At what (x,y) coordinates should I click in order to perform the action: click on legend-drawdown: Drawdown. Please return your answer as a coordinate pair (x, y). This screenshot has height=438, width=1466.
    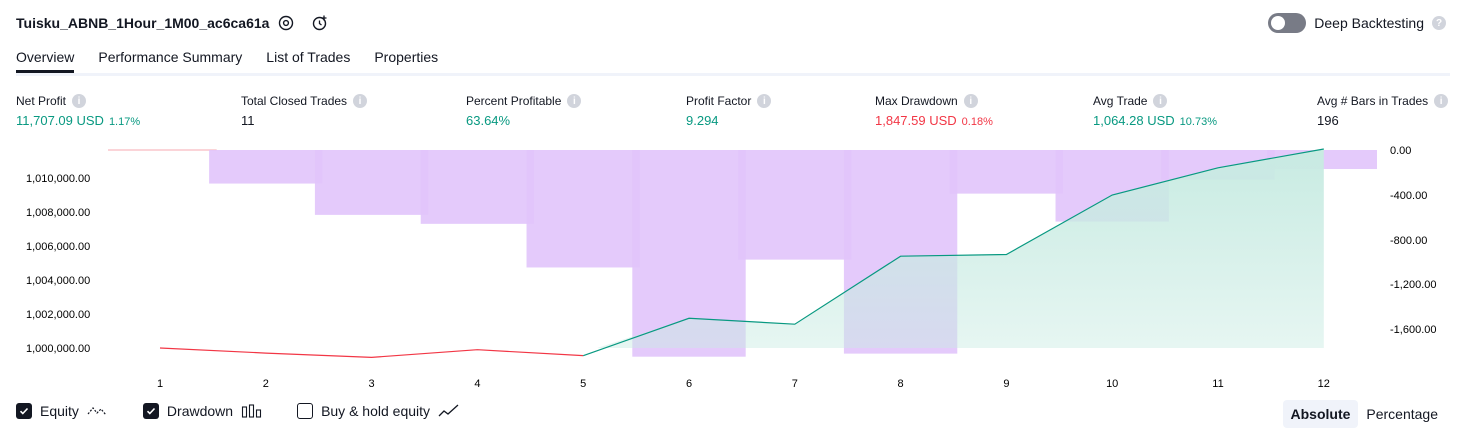
    Looking at the image, I should click on (202, 411).